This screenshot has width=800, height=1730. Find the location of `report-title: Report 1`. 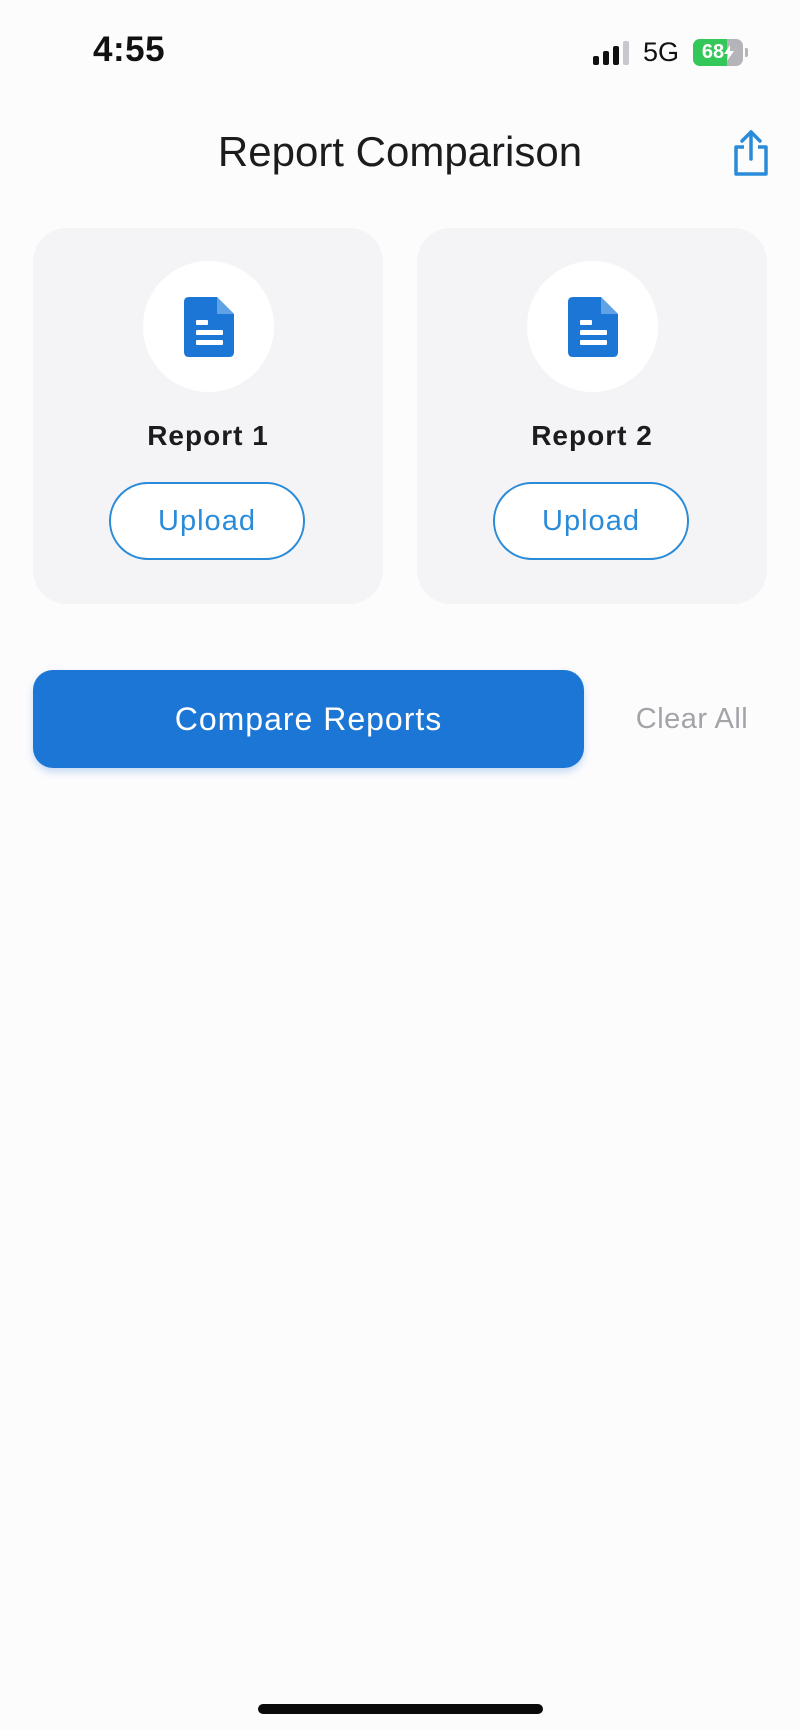

report-title: Report 1 is located at coordinates (208, 435).